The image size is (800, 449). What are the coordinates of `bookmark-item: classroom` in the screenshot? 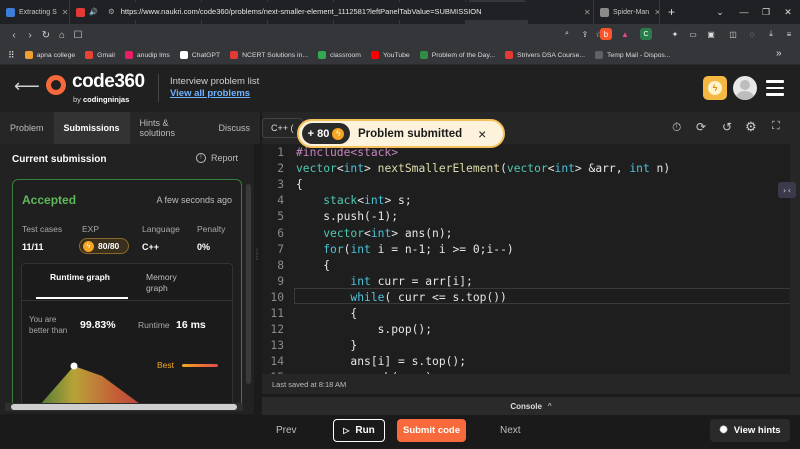 It's located at (339, 55).